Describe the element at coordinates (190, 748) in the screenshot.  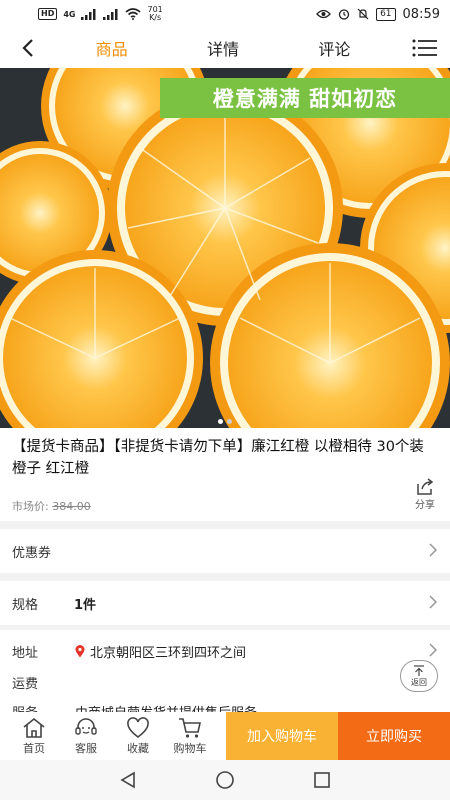
I see `cart-label: 购物车` at that location.